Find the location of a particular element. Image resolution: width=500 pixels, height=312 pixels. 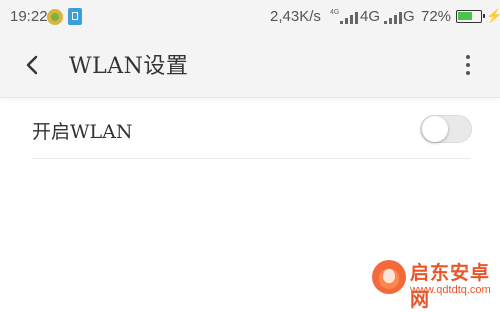

back-button is located at coordinates (34, 65).